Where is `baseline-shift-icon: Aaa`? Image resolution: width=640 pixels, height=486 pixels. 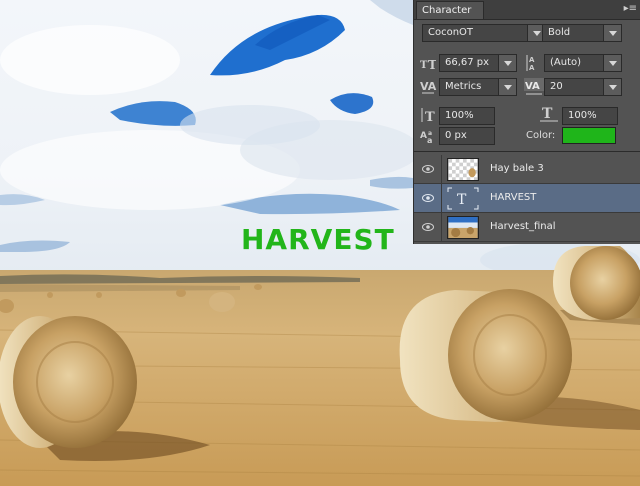
baseline-shift-icon: Aaa is located at coordinates (428, 137).